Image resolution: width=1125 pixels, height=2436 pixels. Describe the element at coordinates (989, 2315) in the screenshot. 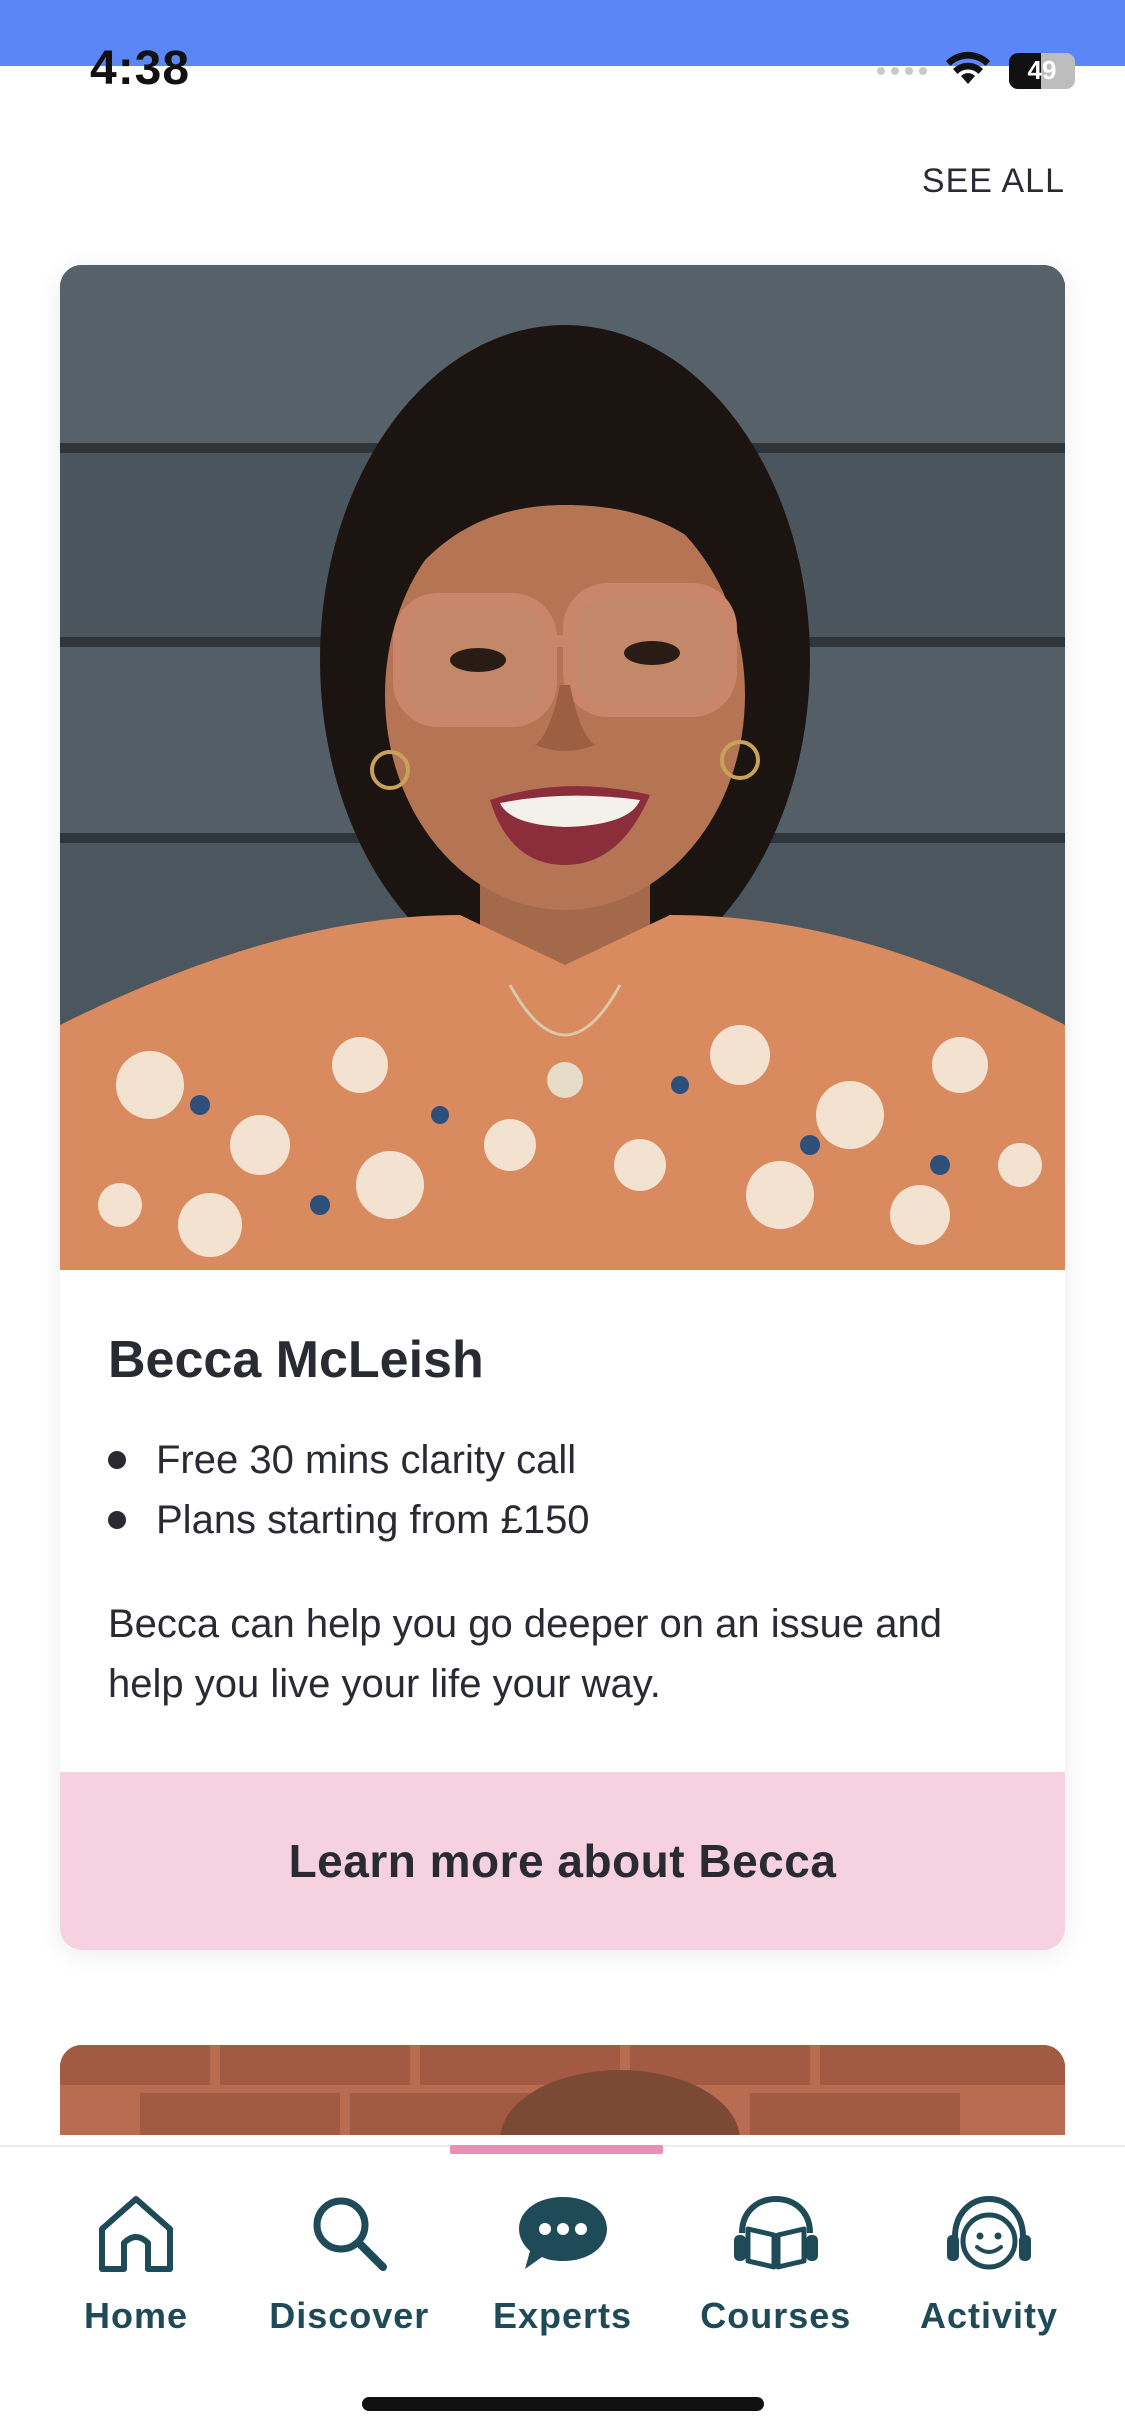

I see `tab-label: Activity` at that location.